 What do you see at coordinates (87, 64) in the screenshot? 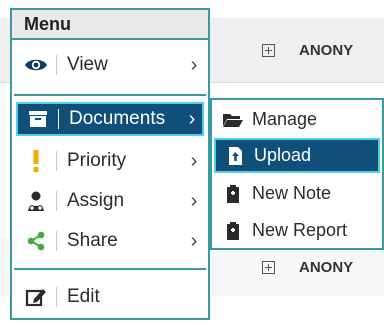
I see `menu-item-label: View` at bounding box center [87, 64].